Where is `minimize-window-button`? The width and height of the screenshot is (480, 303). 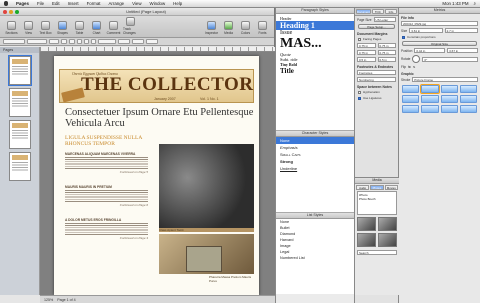 minimize-window-button is located at coordinates (11, 11).